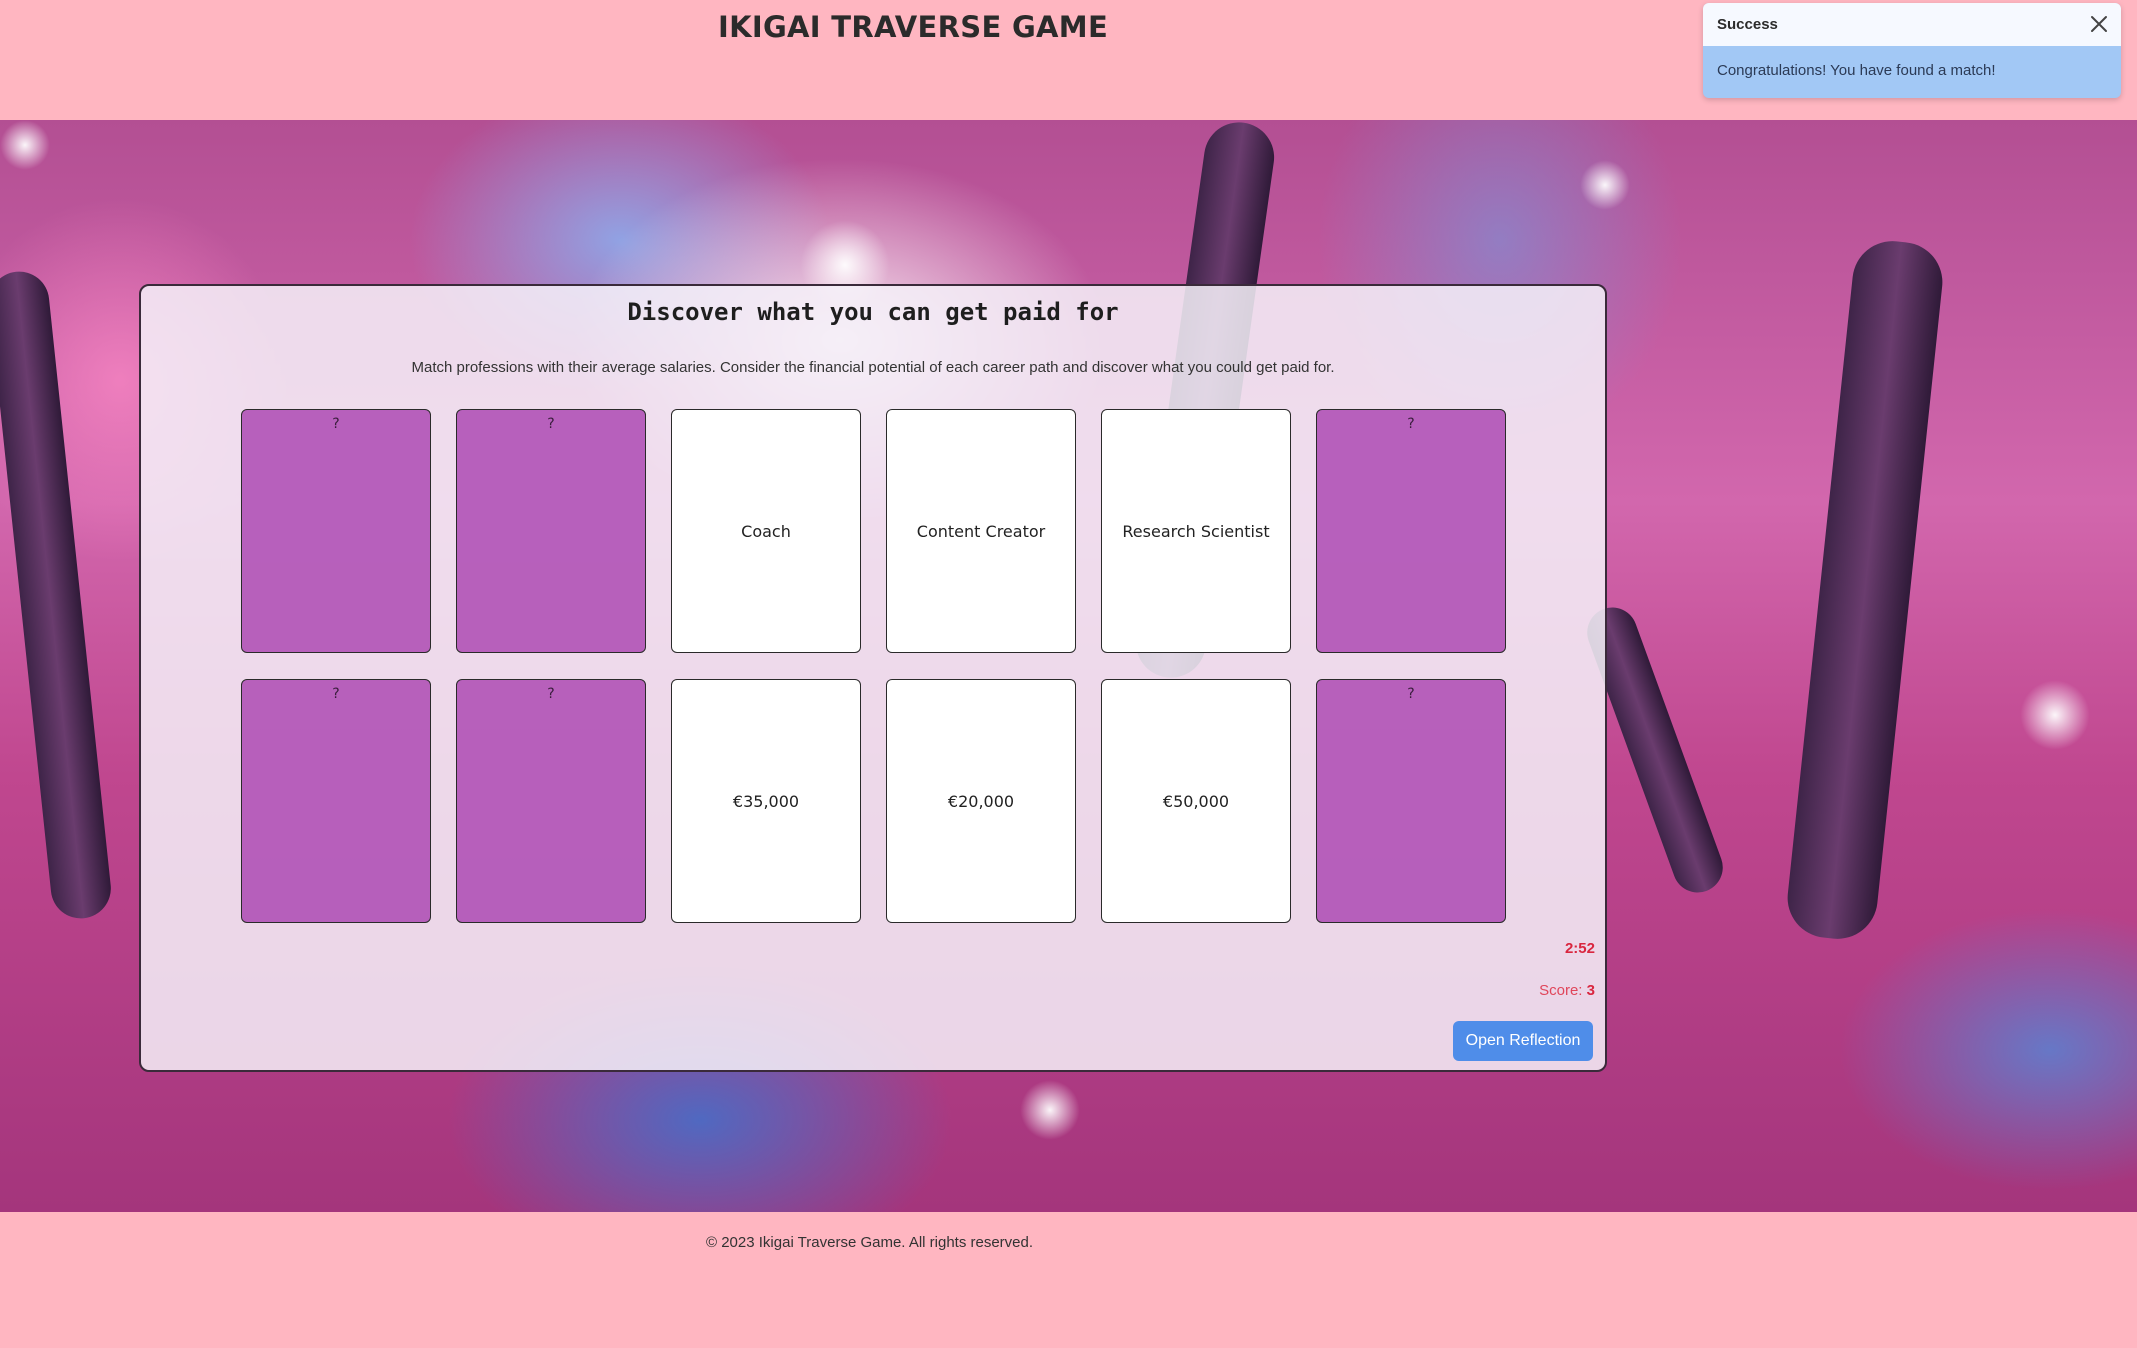 This screenshot has height=1348, width=2137. What do you see at coordinates (1590, 990) in the screenshot?
I see `score-value: 3` at bounding box center [1590, 990].